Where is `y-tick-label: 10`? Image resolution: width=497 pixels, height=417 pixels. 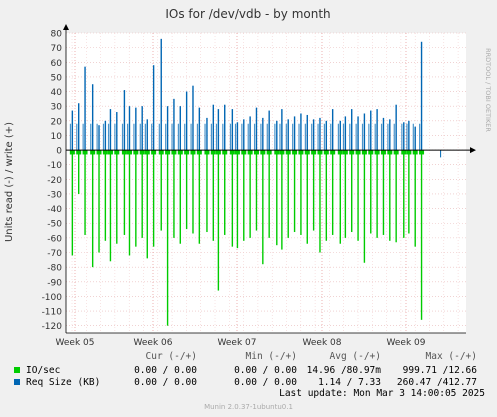
y-tick-label: 10 is located at coordinates (57, 137).